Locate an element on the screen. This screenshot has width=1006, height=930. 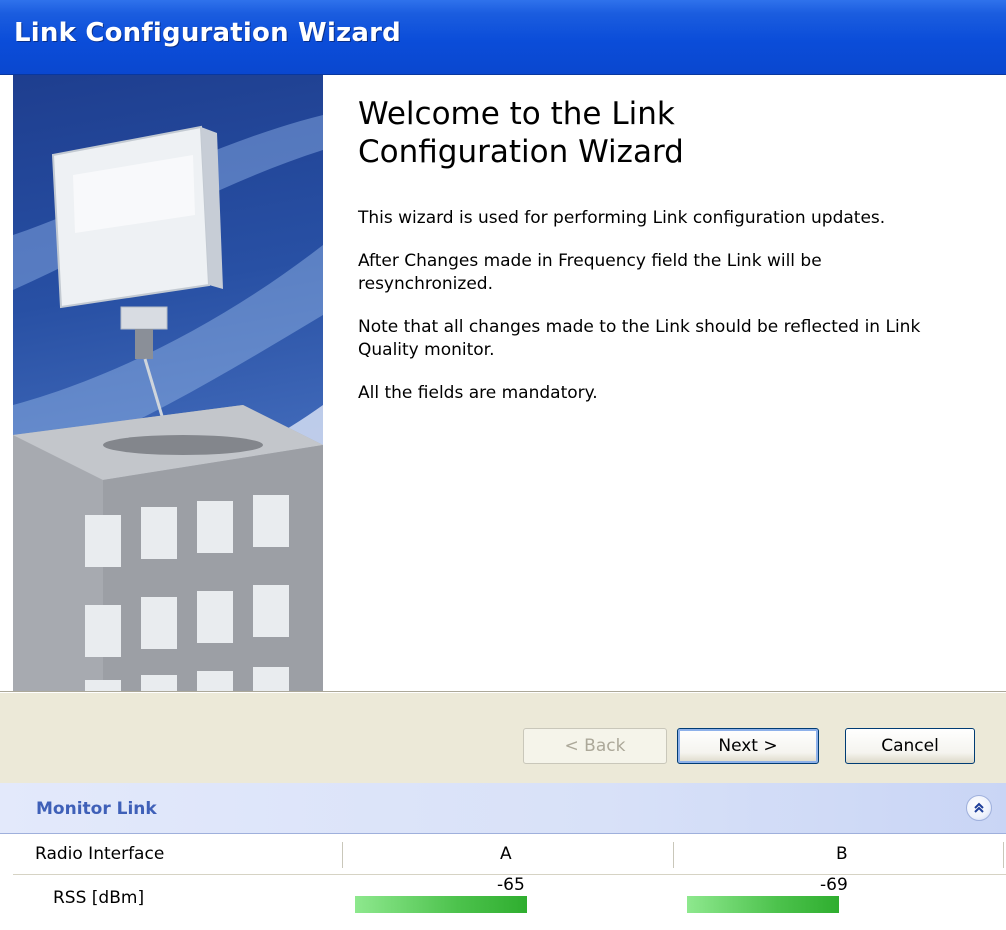
rss-level-bar-a is located at coordinates (441, 904).